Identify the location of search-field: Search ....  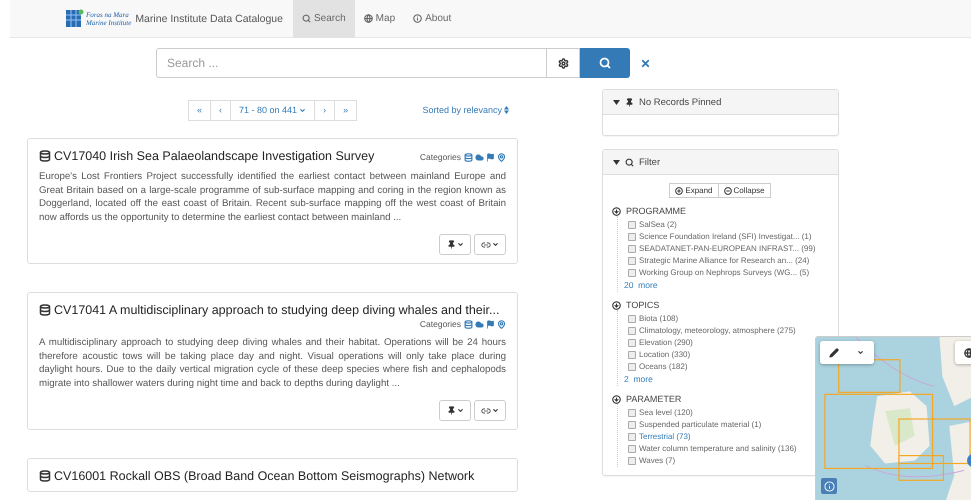
(351, 63).